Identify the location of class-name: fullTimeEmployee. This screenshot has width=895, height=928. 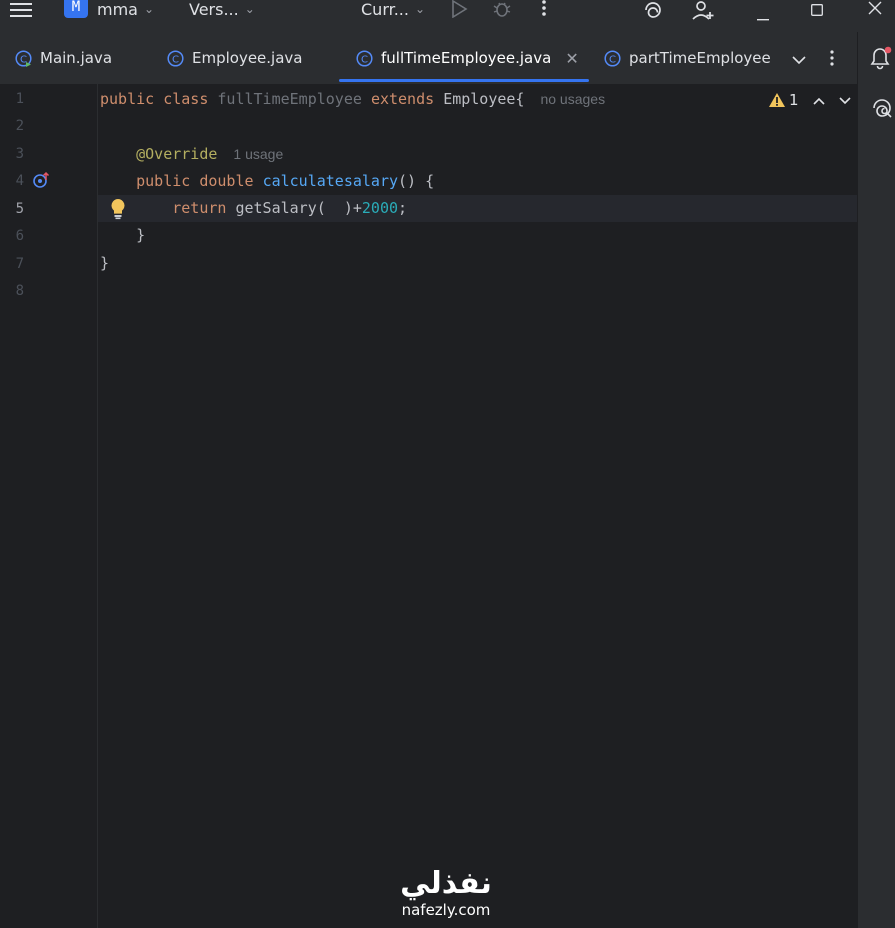
(289, 99).